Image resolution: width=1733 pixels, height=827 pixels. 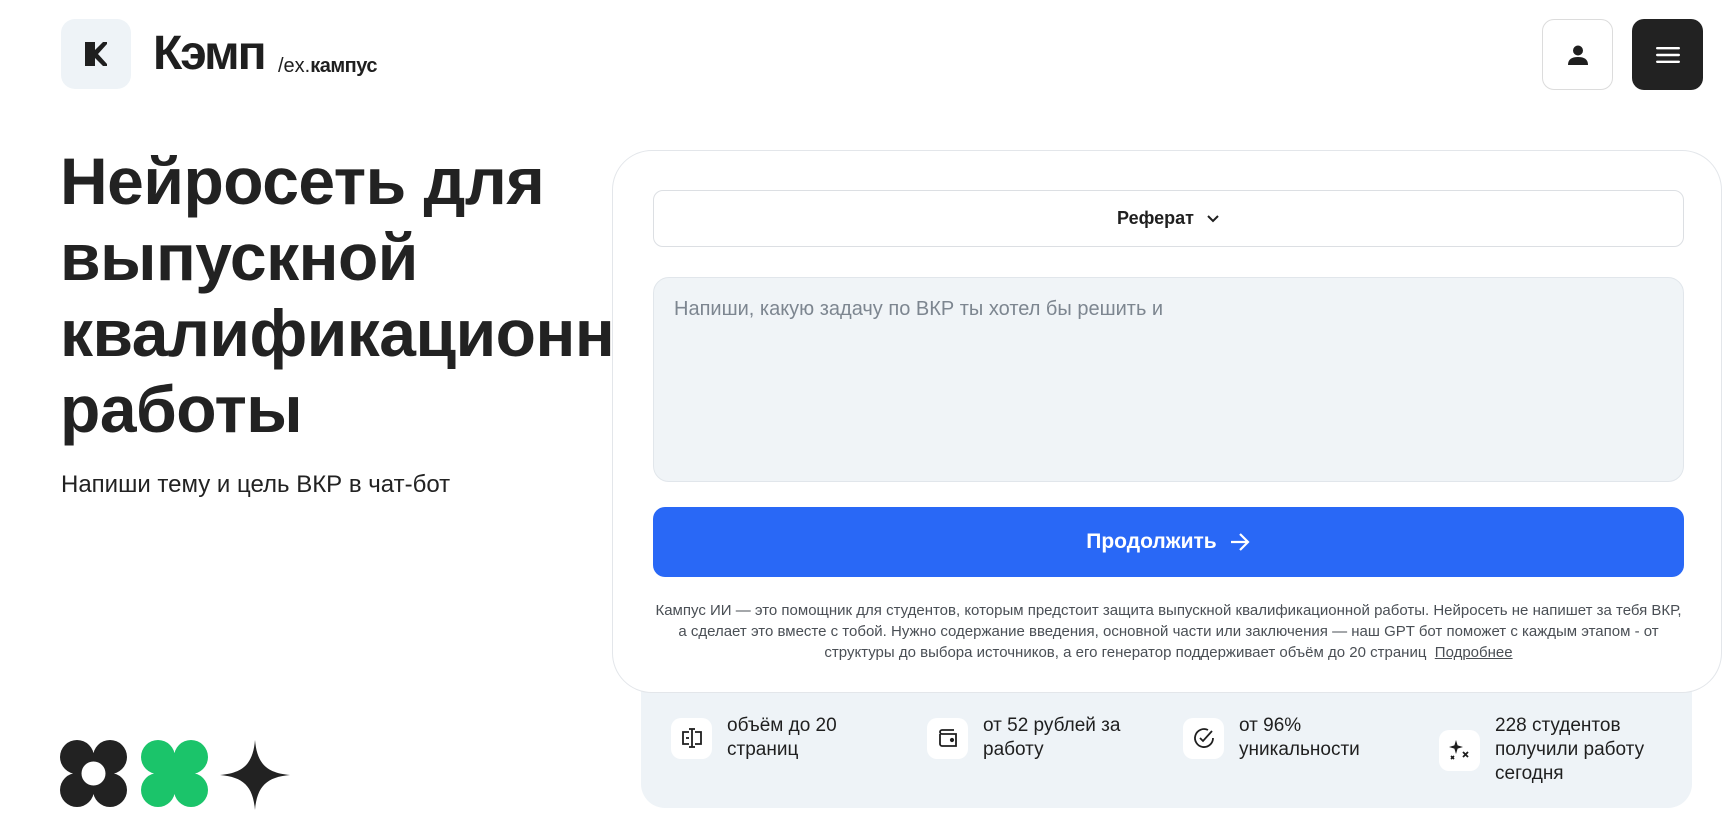 I want to click on stat-volume-text: объём до 20 страниц, so click(x=782, y=737).